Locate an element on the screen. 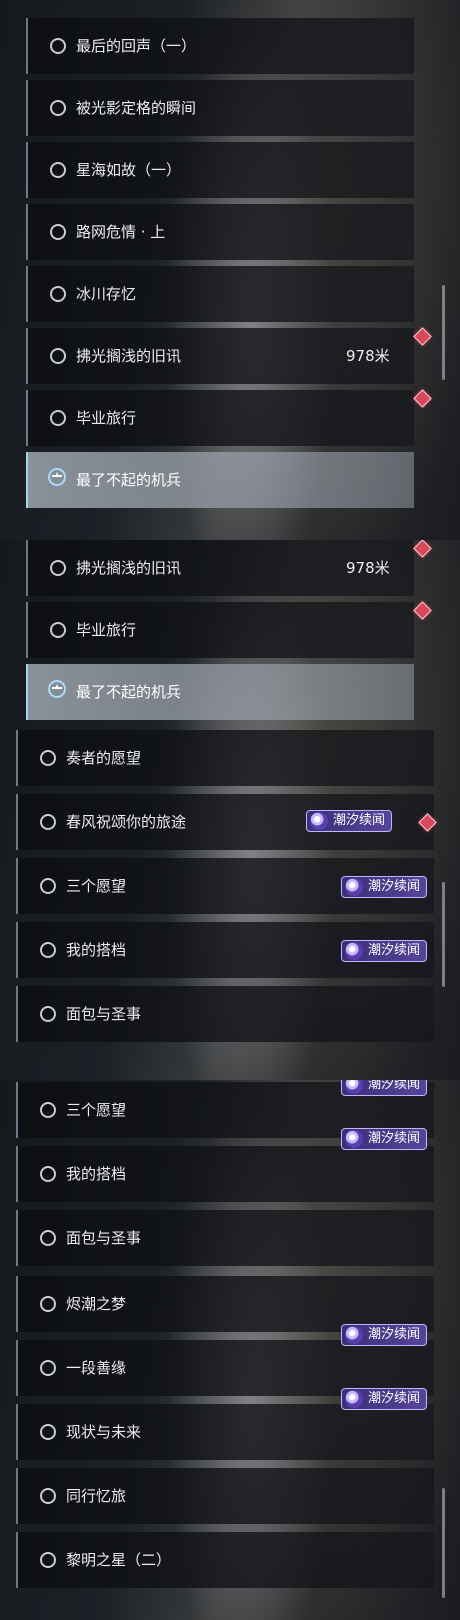 The height and width of the screenshot is (1620, 460). quest-item: 黎明之星（二） is located at coordinates (225, 1560).